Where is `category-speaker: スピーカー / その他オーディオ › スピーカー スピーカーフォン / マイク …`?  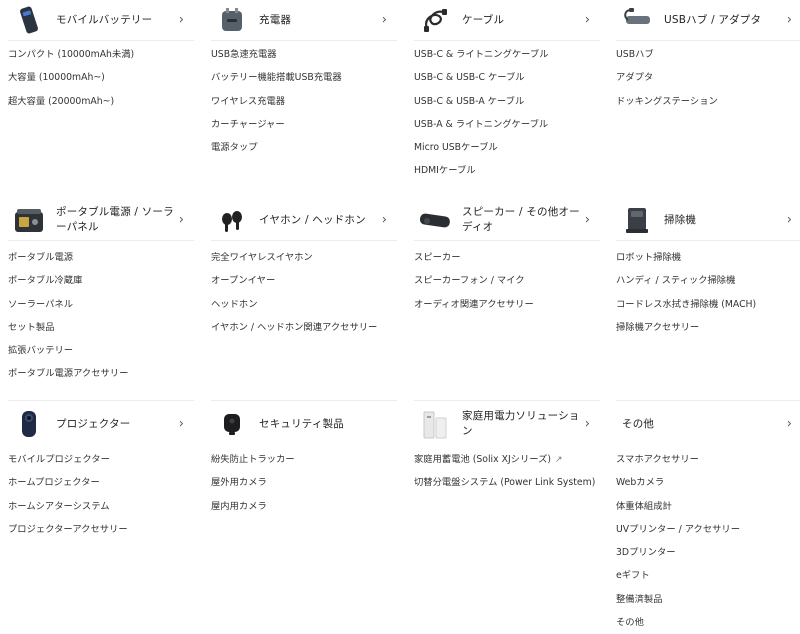
category-speaker: スピーカー / その他オーディオ › スピーカー スピーカーフォン / マイク … is located at coordinates (507, 261).